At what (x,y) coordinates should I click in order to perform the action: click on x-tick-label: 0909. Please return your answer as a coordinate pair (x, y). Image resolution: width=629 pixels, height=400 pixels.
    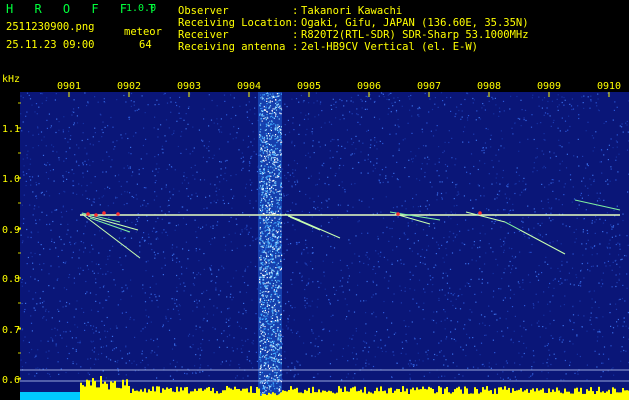
    Looking at the image, I should click on (549, 86).